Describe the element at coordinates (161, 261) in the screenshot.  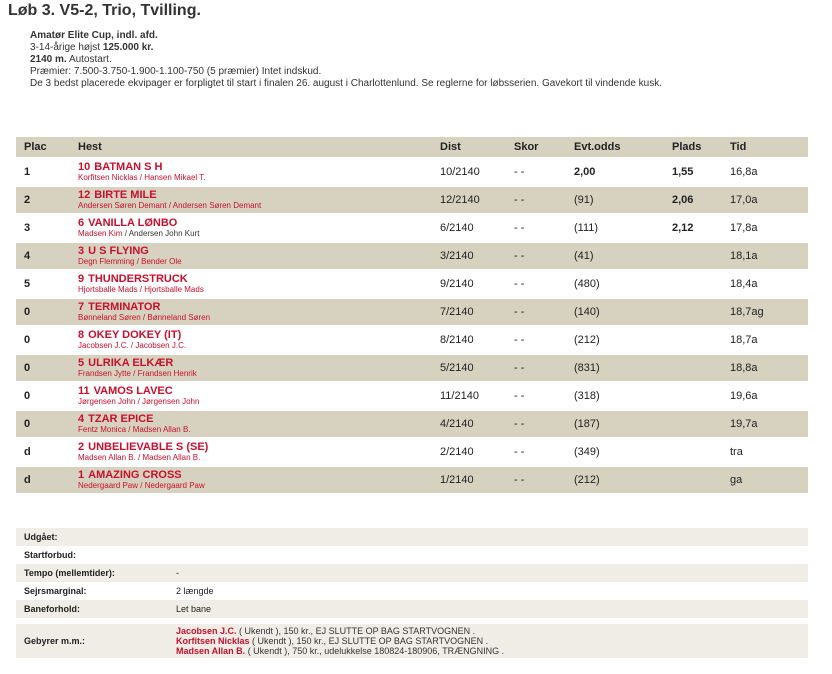
I see `trainer-link: Bender Ole` at that location.